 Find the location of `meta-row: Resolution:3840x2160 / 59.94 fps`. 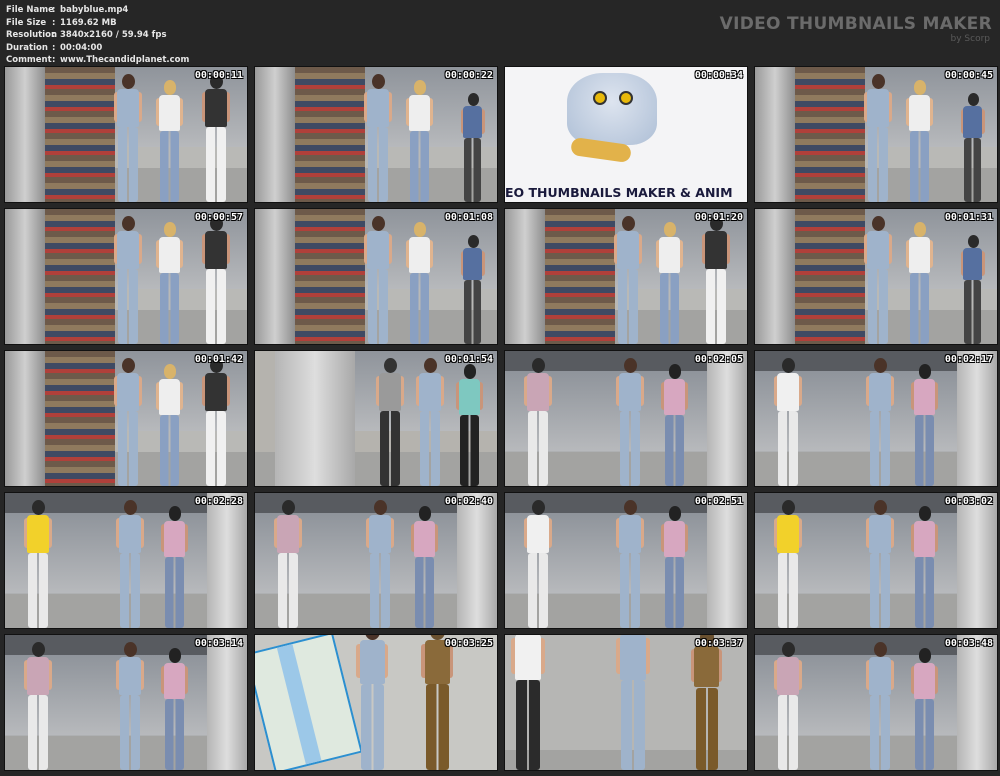

meta-row: Resolution:3840x2160 / 59.94 fps is located at coordinates (97, 35).